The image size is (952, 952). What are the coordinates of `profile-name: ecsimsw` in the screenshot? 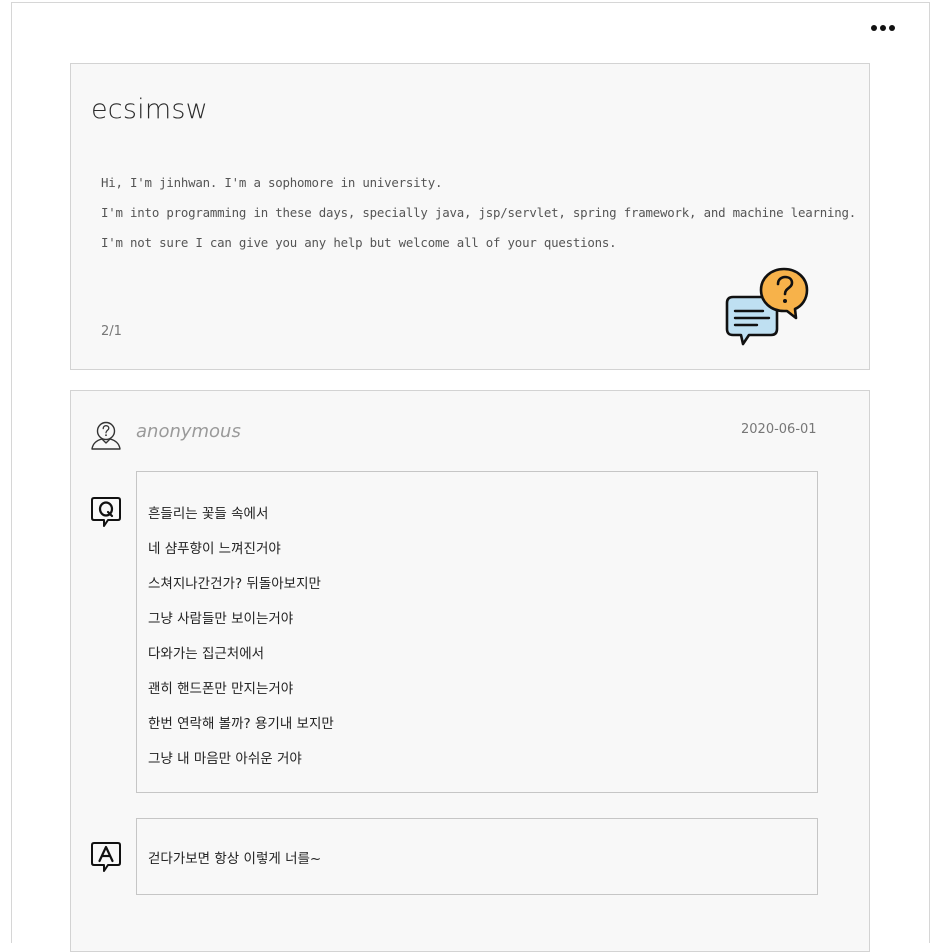 It's located at (149, 109).